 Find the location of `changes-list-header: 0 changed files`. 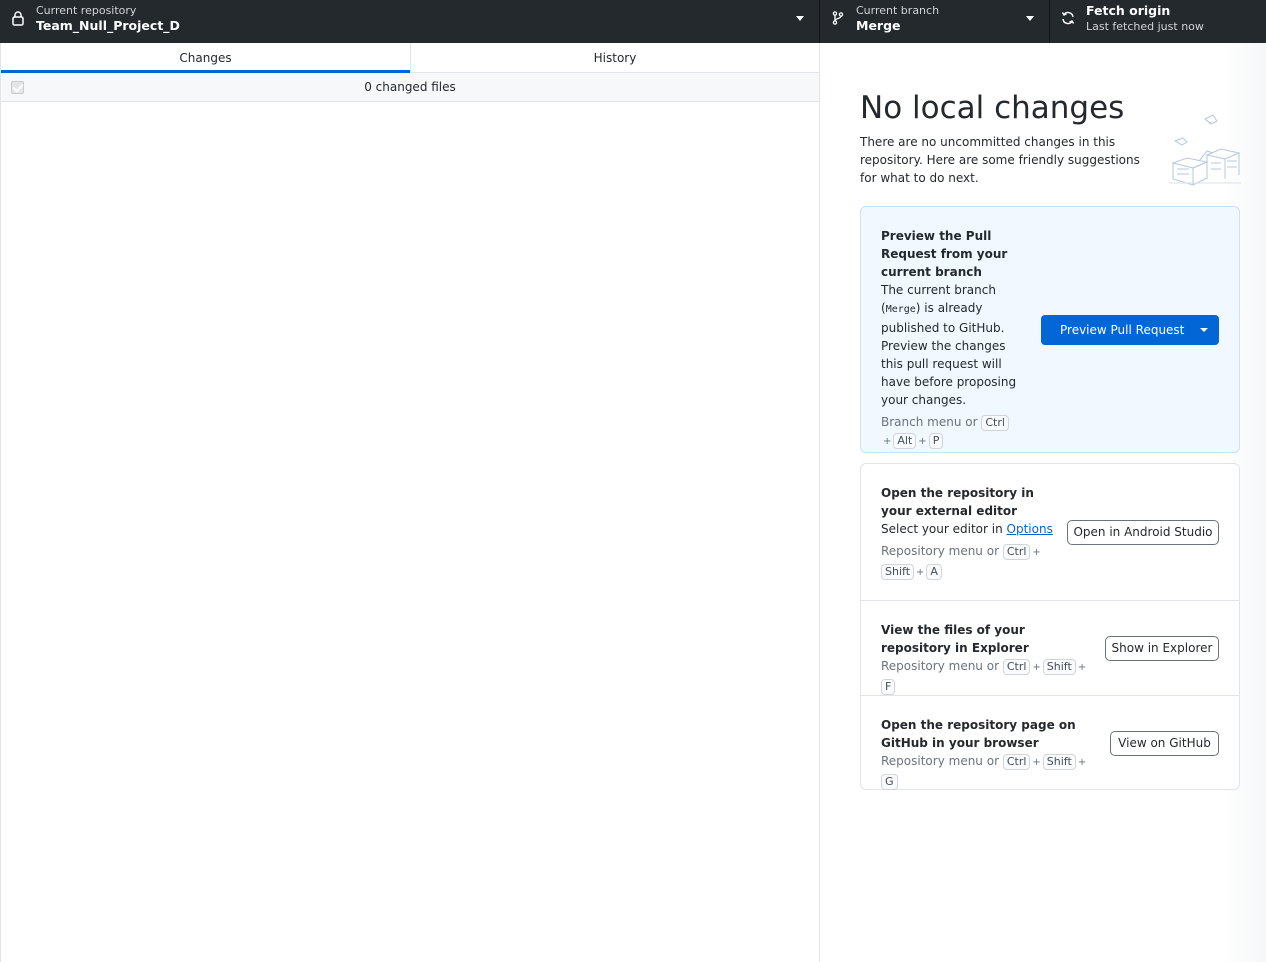

changes-list-header: 0 changed files is located at coordinates (410, 87).